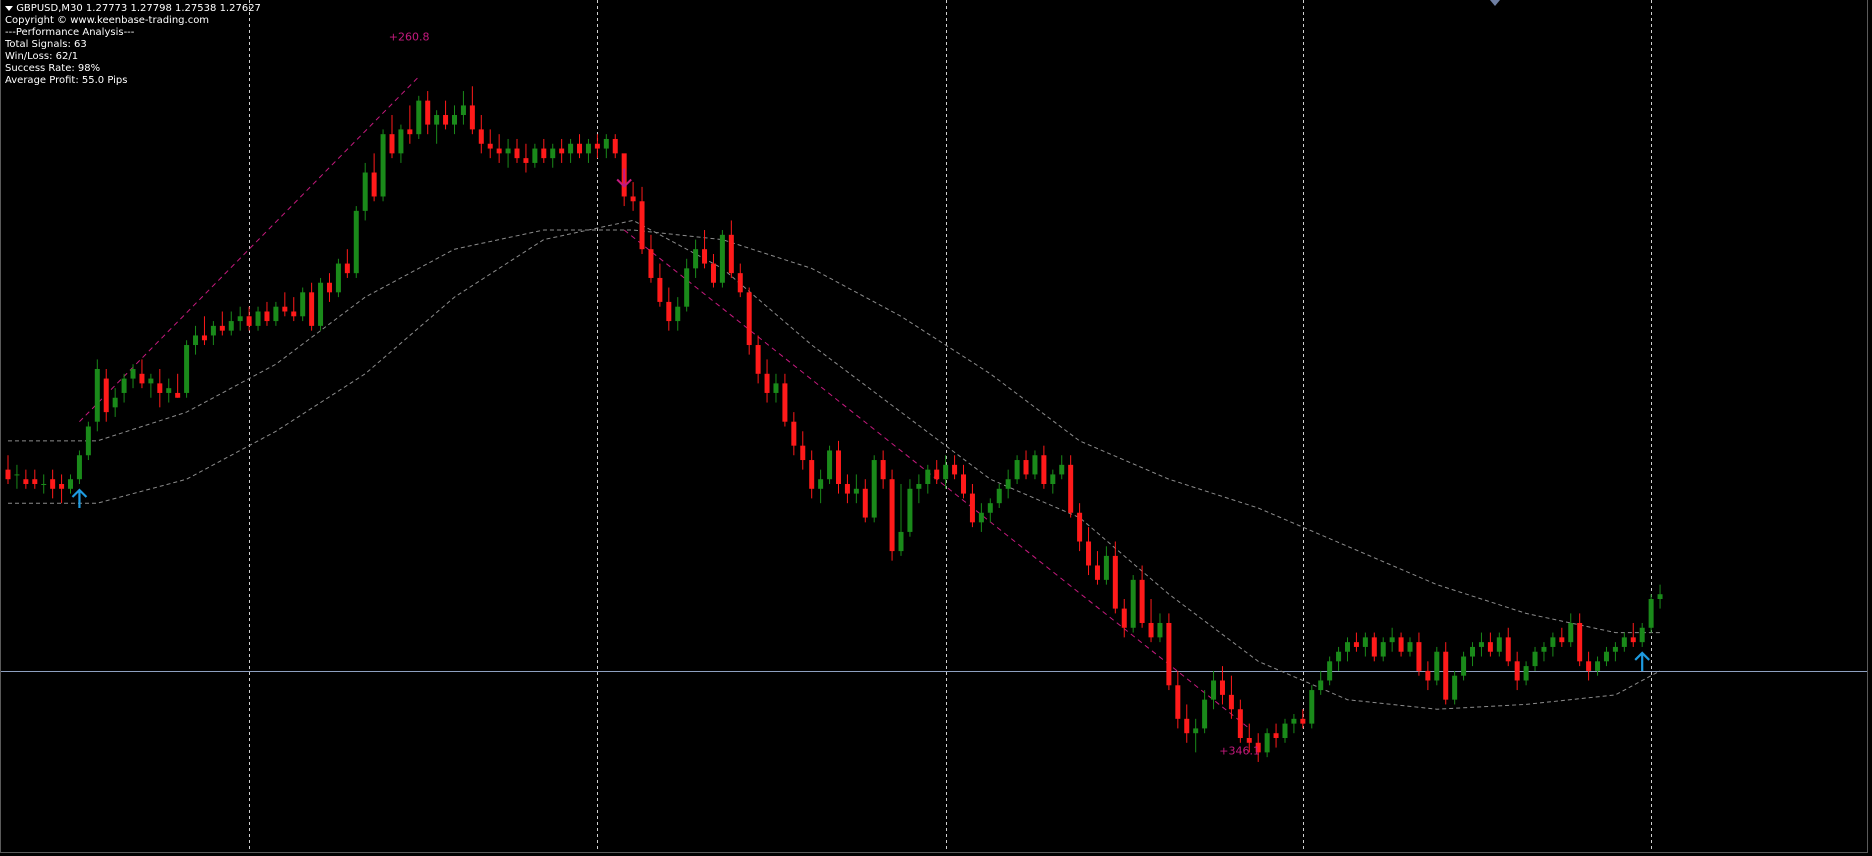 Image resolution: width=1872 pixels, height=856 pixels. I want to click on total-signals: Total Signals: 63, so click(46, 44).